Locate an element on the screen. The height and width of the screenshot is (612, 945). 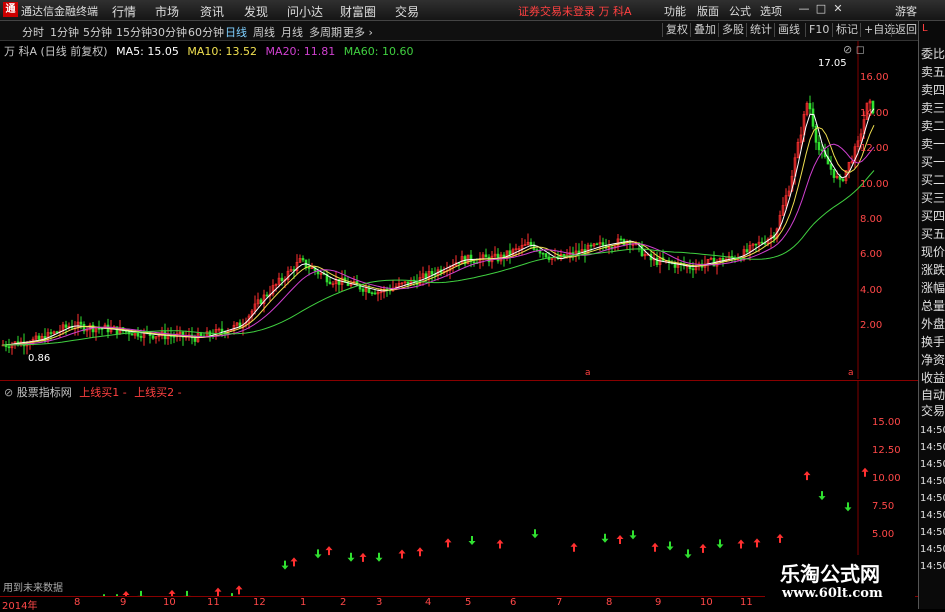
sidebar-item: 卖二 is located at coordinates (932, 126).